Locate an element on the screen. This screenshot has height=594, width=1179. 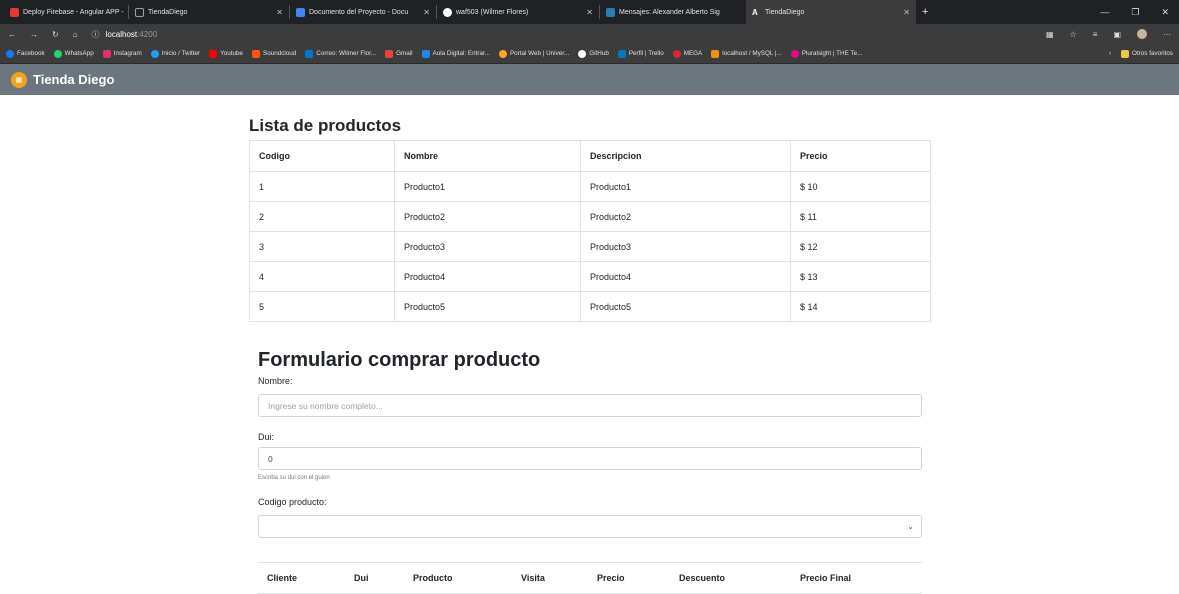
bookmark-label: Soundcloud is located at coordinates (280, 53).